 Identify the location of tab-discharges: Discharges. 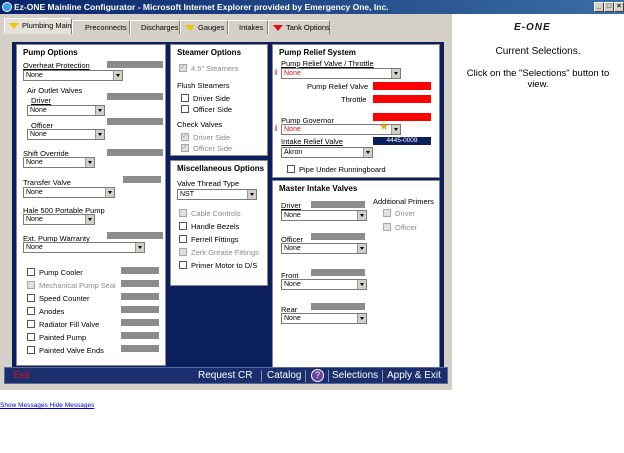
(155, 27).